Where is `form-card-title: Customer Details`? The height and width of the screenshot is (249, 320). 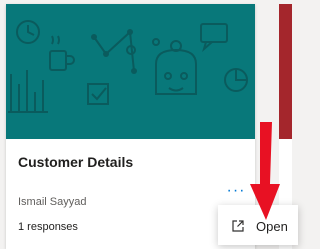
form-card-title: Customer Details is located at coordinates (76, 162).